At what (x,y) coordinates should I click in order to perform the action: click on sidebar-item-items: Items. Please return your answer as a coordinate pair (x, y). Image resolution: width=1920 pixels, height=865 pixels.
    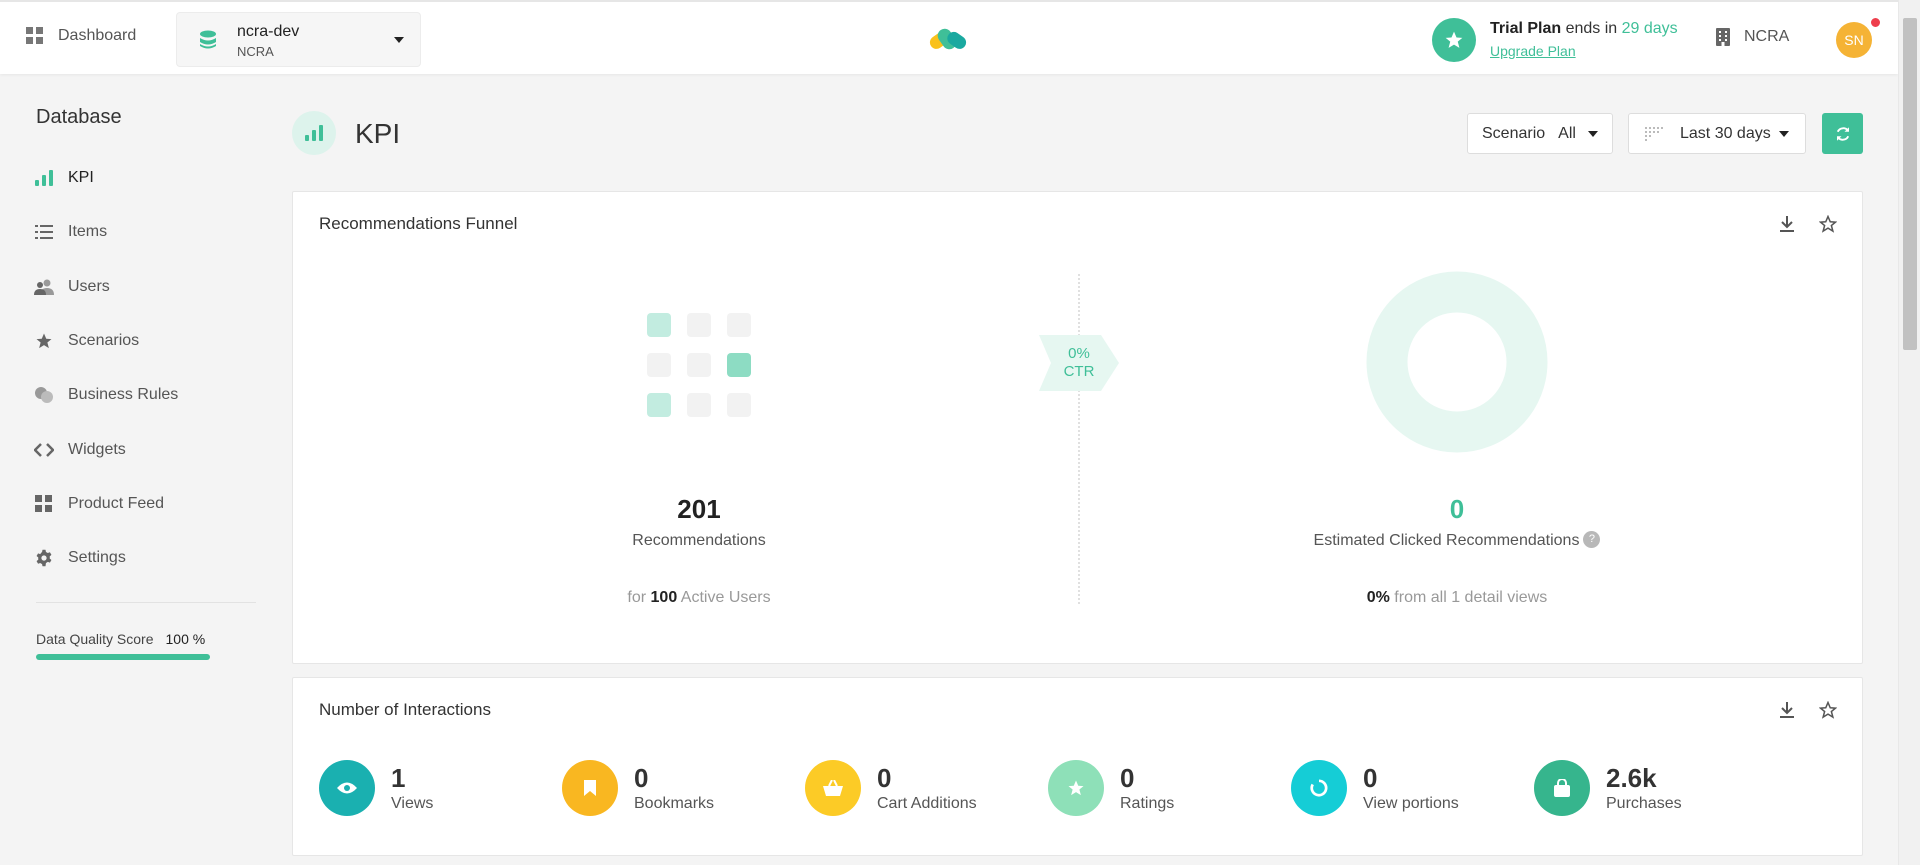
    Looking at the image, I should click on (70, 232).